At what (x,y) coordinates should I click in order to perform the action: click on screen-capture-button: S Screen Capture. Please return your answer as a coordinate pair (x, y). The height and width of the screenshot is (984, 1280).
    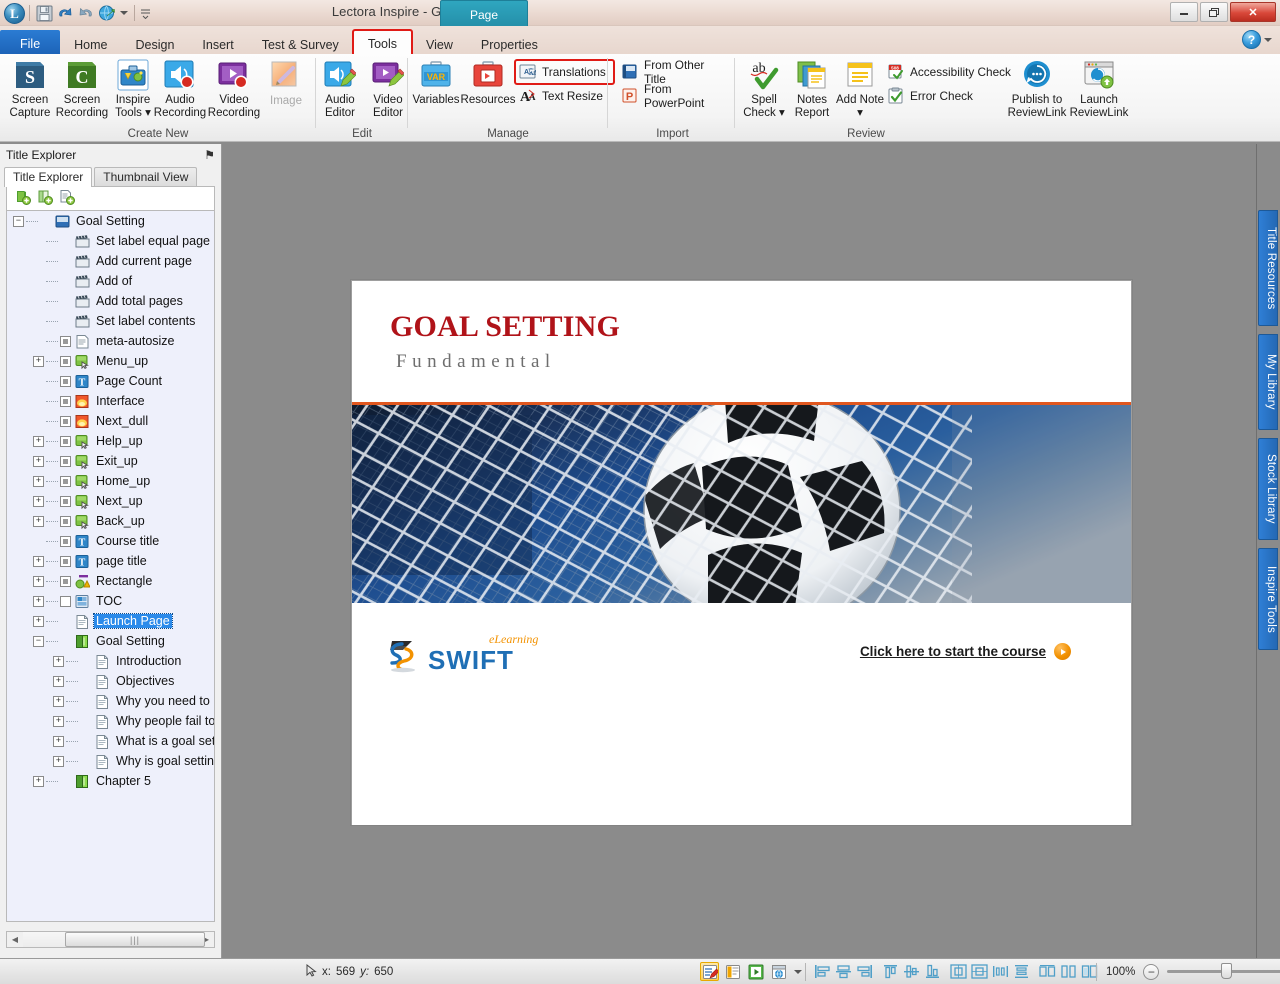
    Looking at the image, I should click on (30, 91).